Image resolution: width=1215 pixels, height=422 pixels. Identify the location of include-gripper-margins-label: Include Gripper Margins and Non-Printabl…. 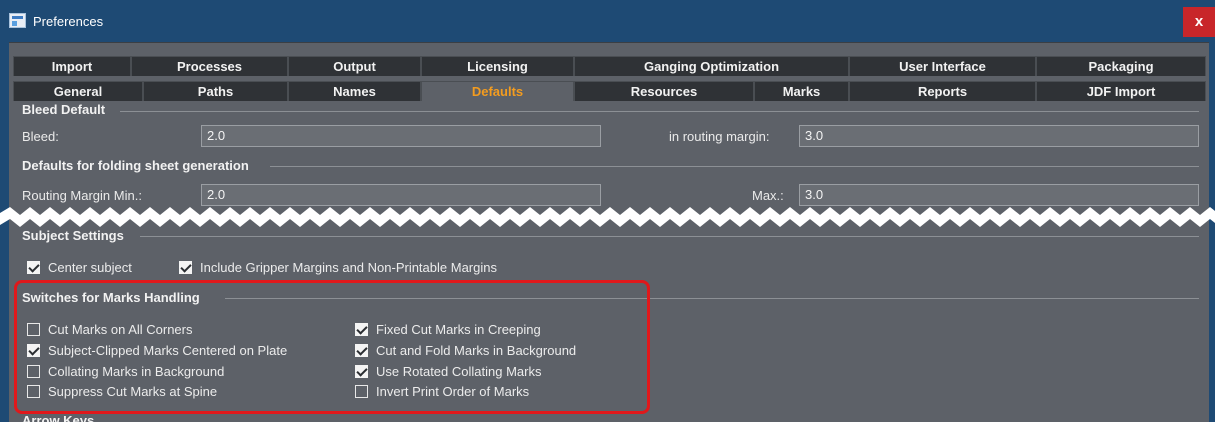
(348, 267).